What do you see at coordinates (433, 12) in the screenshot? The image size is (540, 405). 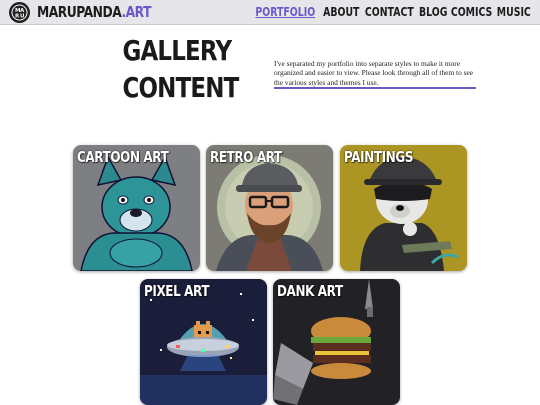 I see `nav-blog: BLOG` at bounding box center [433, 12].